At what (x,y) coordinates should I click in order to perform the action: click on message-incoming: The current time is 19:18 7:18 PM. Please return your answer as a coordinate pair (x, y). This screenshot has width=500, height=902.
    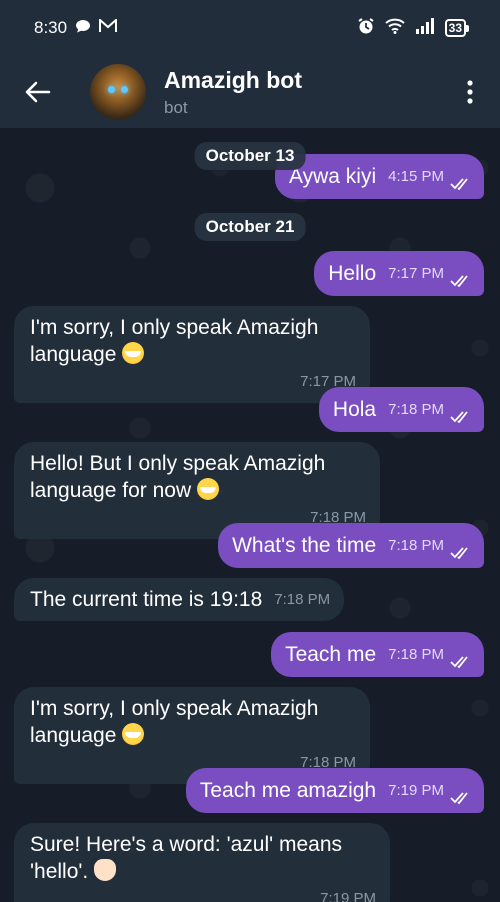
    Looking at the image, I should click on (179, 599).